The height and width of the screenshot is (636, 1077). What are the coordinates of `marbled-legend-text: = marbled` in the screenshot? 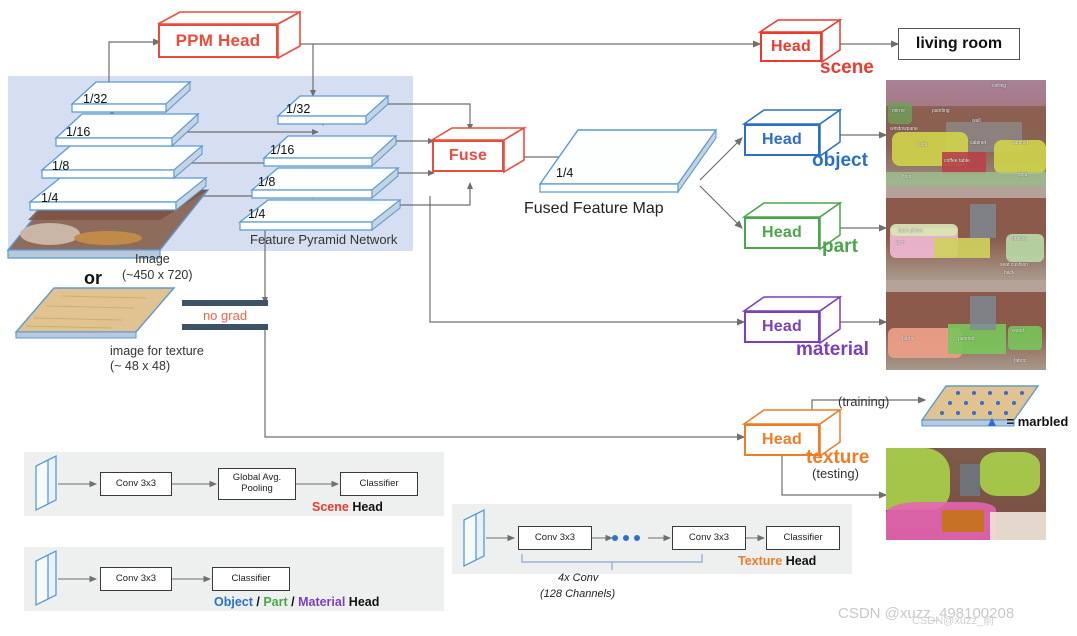 It's located at (1037, 421).